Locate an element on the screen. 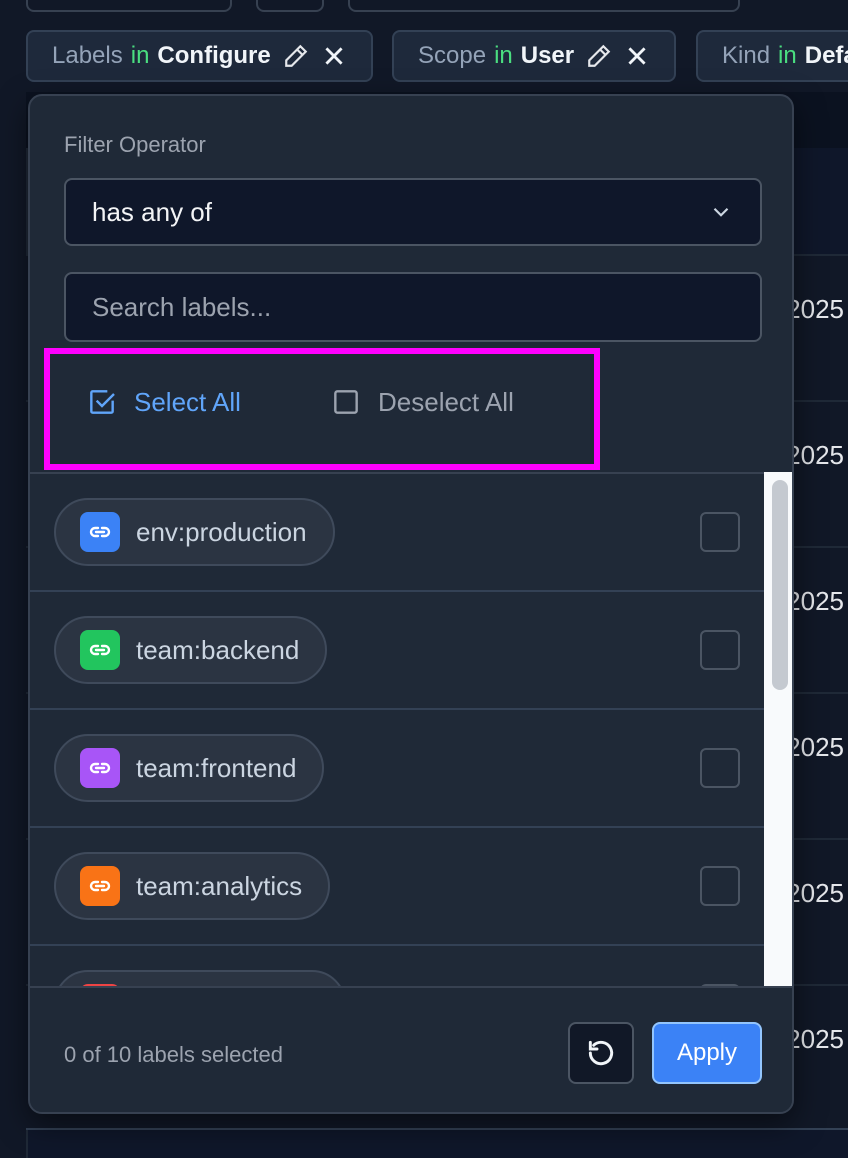 This screenshot has height=1158, width=848. select-all-label: Select All is located at coordinates (187, 401).